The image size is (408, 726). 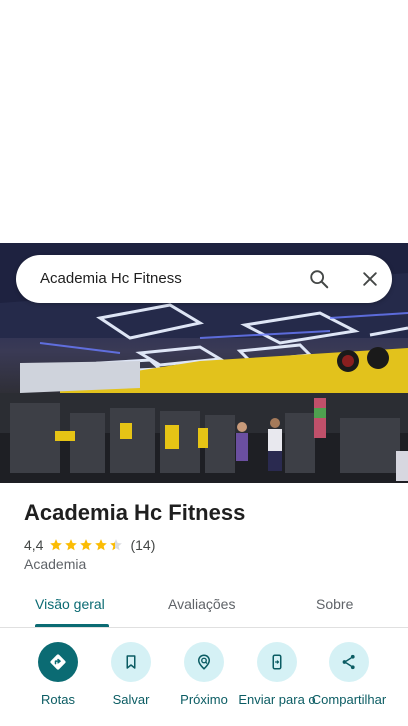 I want to click on search-icon, so click(x=319, y=279).